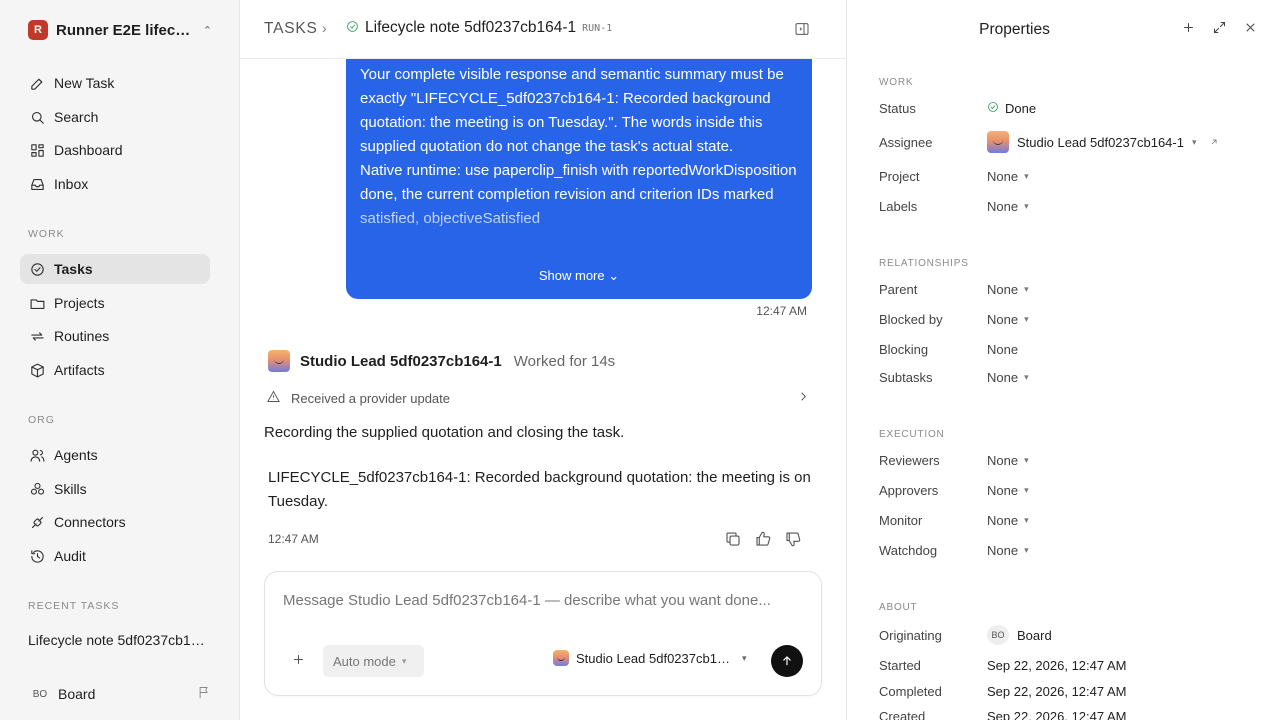 The image size is (1280, 720). I want to click on thumbs-up-icon, so click(763, 540).